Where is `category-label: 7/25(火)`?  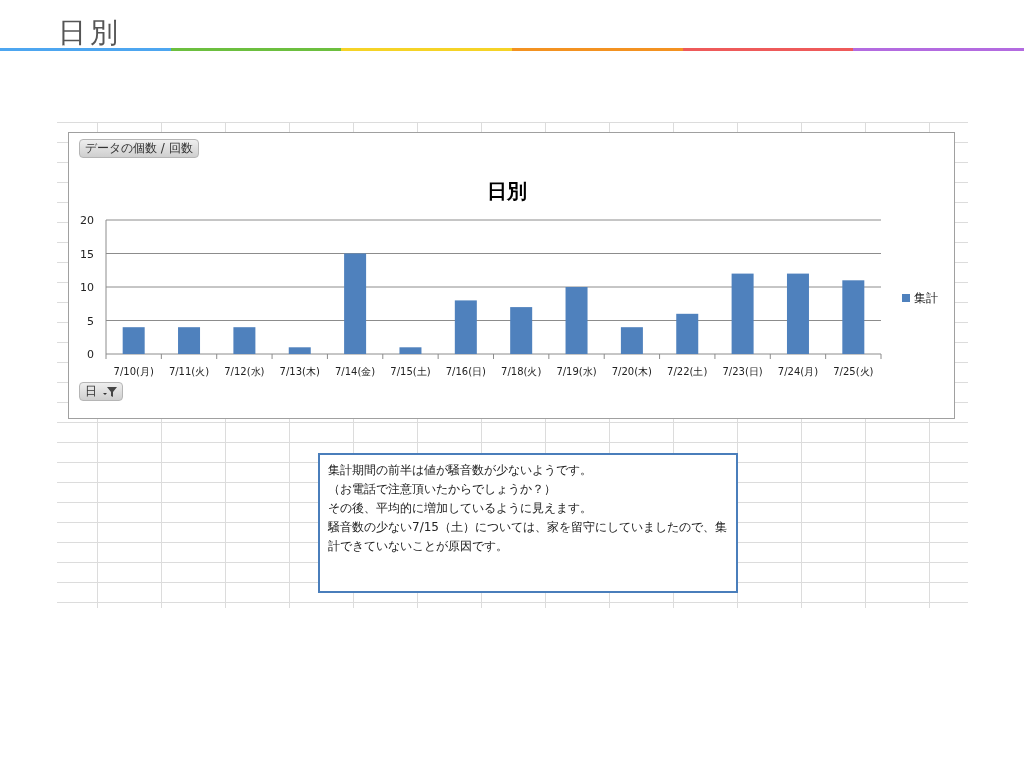
category-label: 7/25(火) is located at coordinates (853, 371).